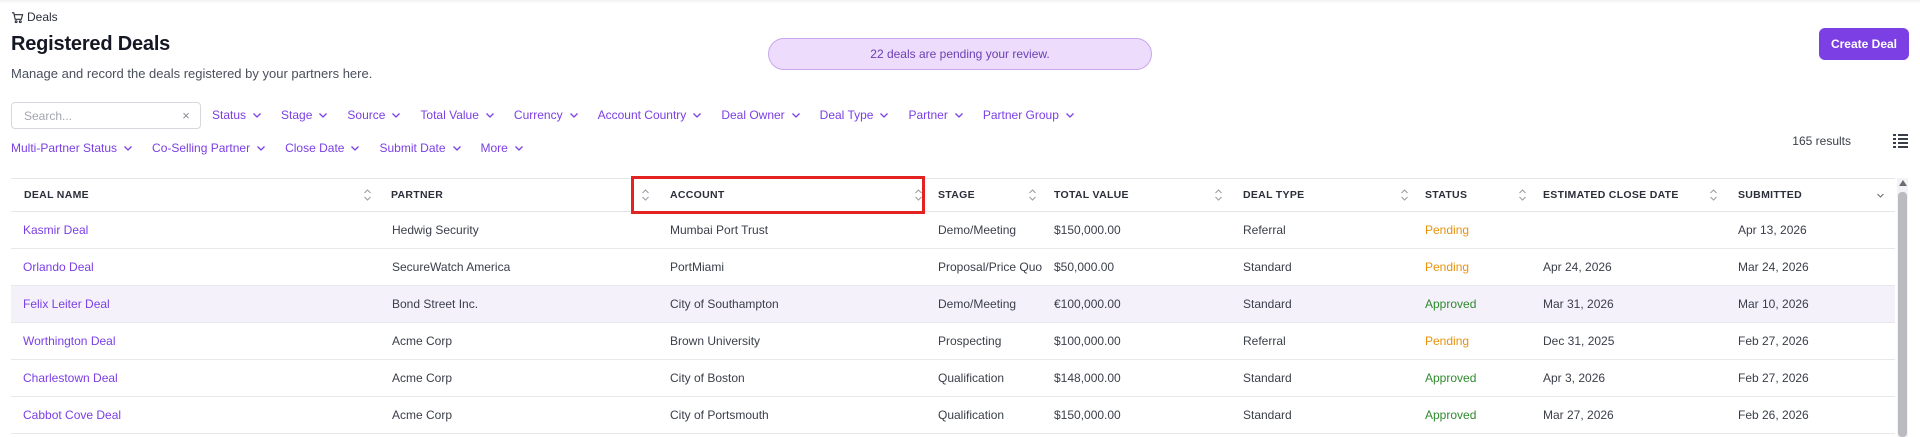  What do you see at coordinates (719, 415) in the screenshot?
I see `cell-account: City of Portsmouth` at bounding box center [719, 415].